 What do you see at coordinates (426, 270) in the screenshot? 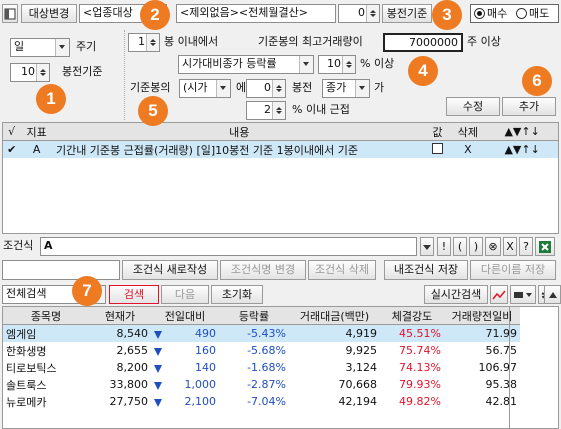
I see `save-my-condition-button: 내조건식 저장` at bounding box center [426, 270].